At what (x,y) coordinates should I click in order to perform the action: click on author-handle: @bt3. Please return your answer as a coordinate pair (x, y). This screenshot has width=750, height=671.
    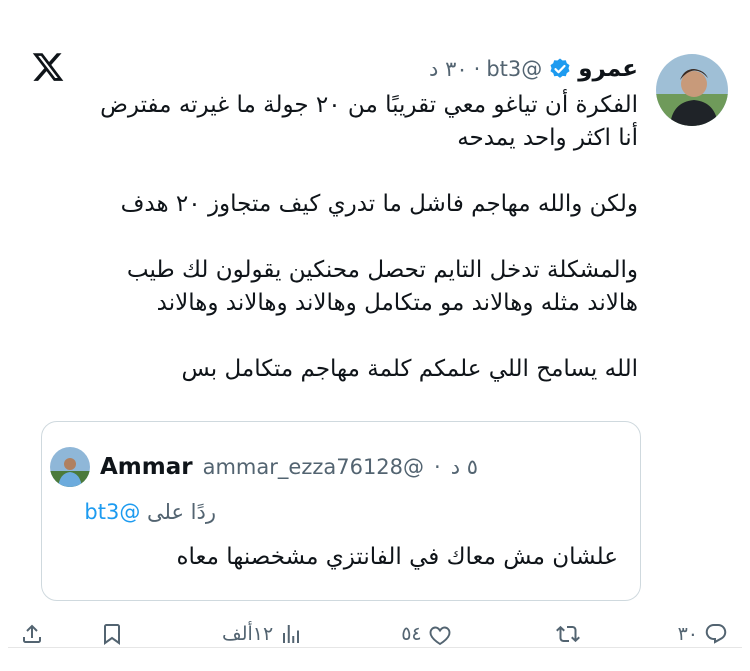
    Looking at the image, I should click on (514, 69).